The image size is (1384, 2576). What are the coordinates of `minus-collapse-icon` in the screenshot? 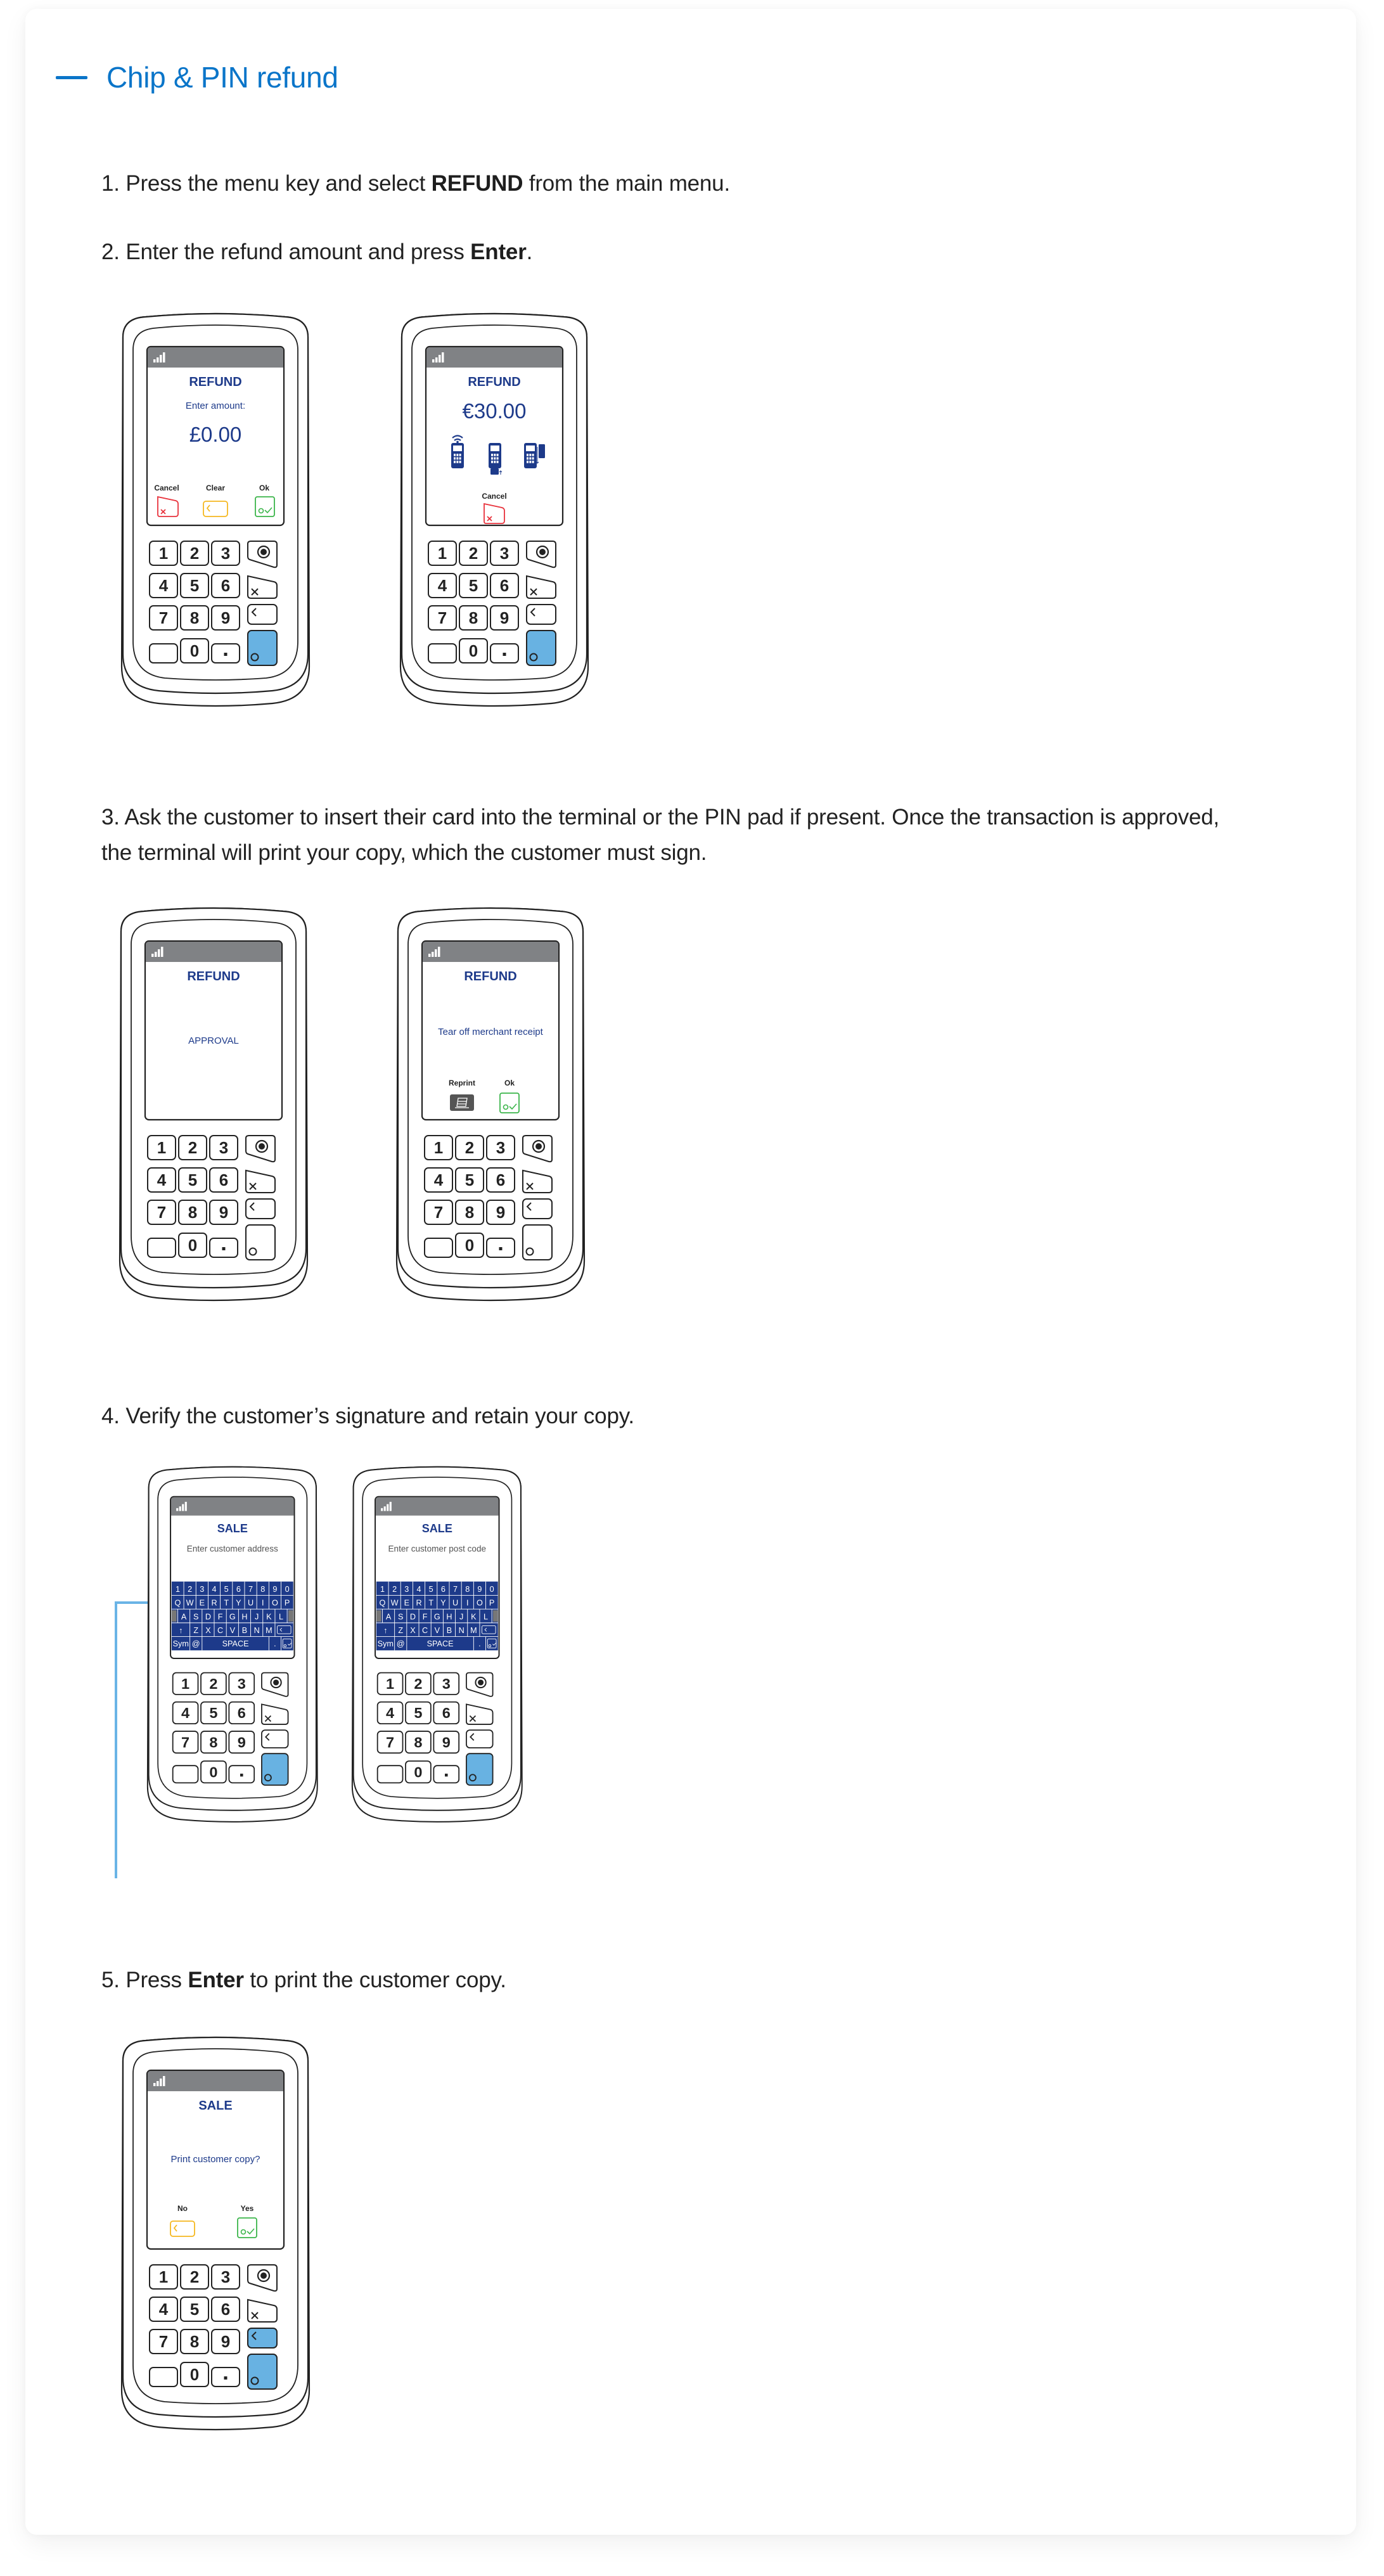 It's located at (71, 77).